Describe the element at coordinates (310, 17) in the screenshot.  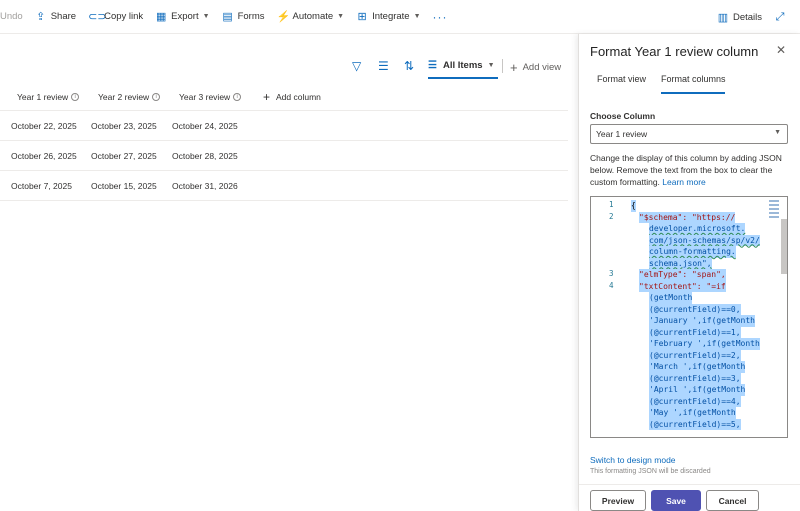
I see `automate-button: ⚡ Automate ▼` at that location.